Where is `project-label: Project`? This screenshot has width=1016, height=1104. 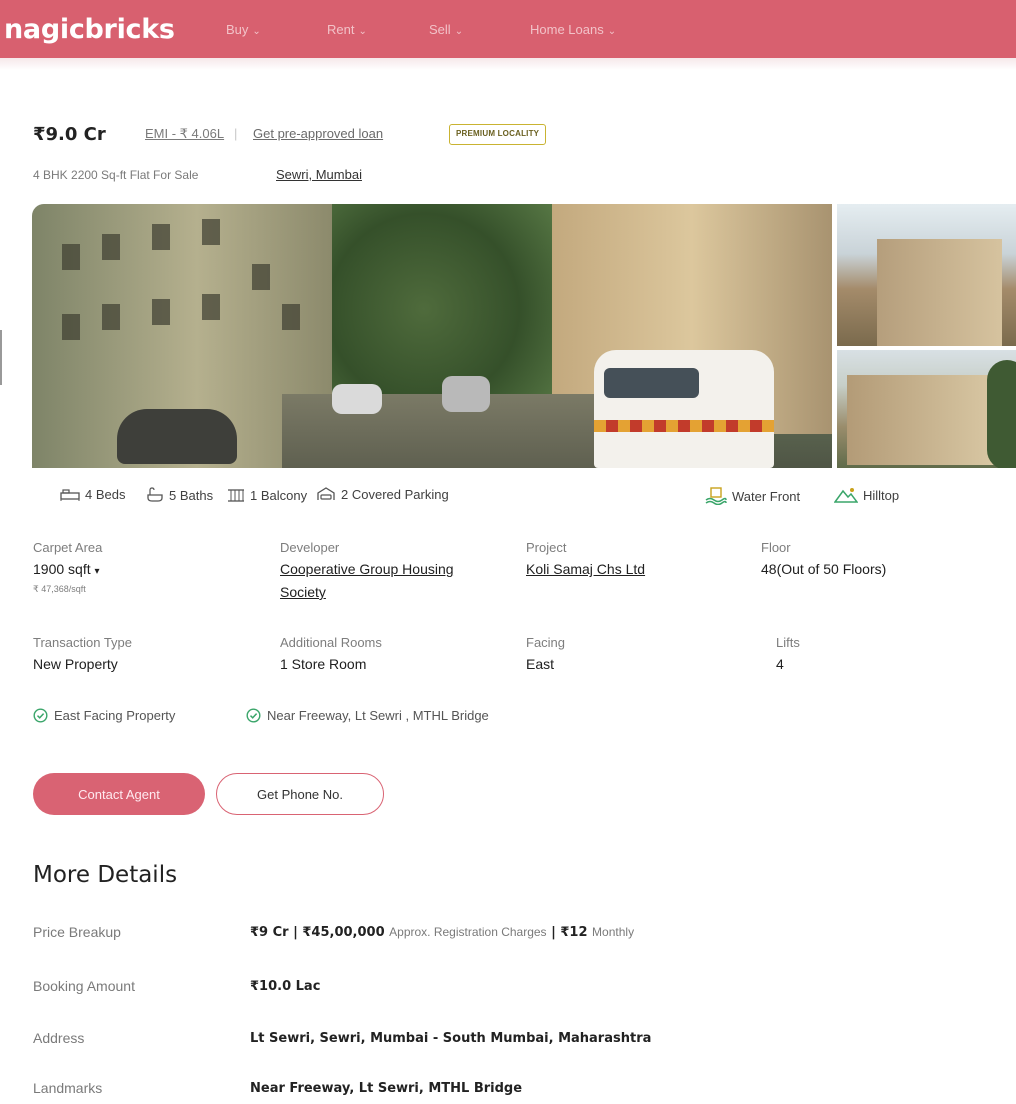 project-label: Project is located at coordinates (546, 547).